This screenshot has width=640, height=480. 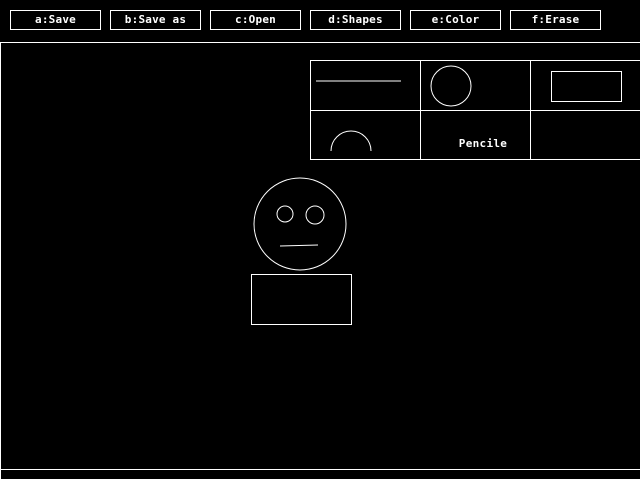 I want to click on rectangle-tool, so click(x=585, y=86).